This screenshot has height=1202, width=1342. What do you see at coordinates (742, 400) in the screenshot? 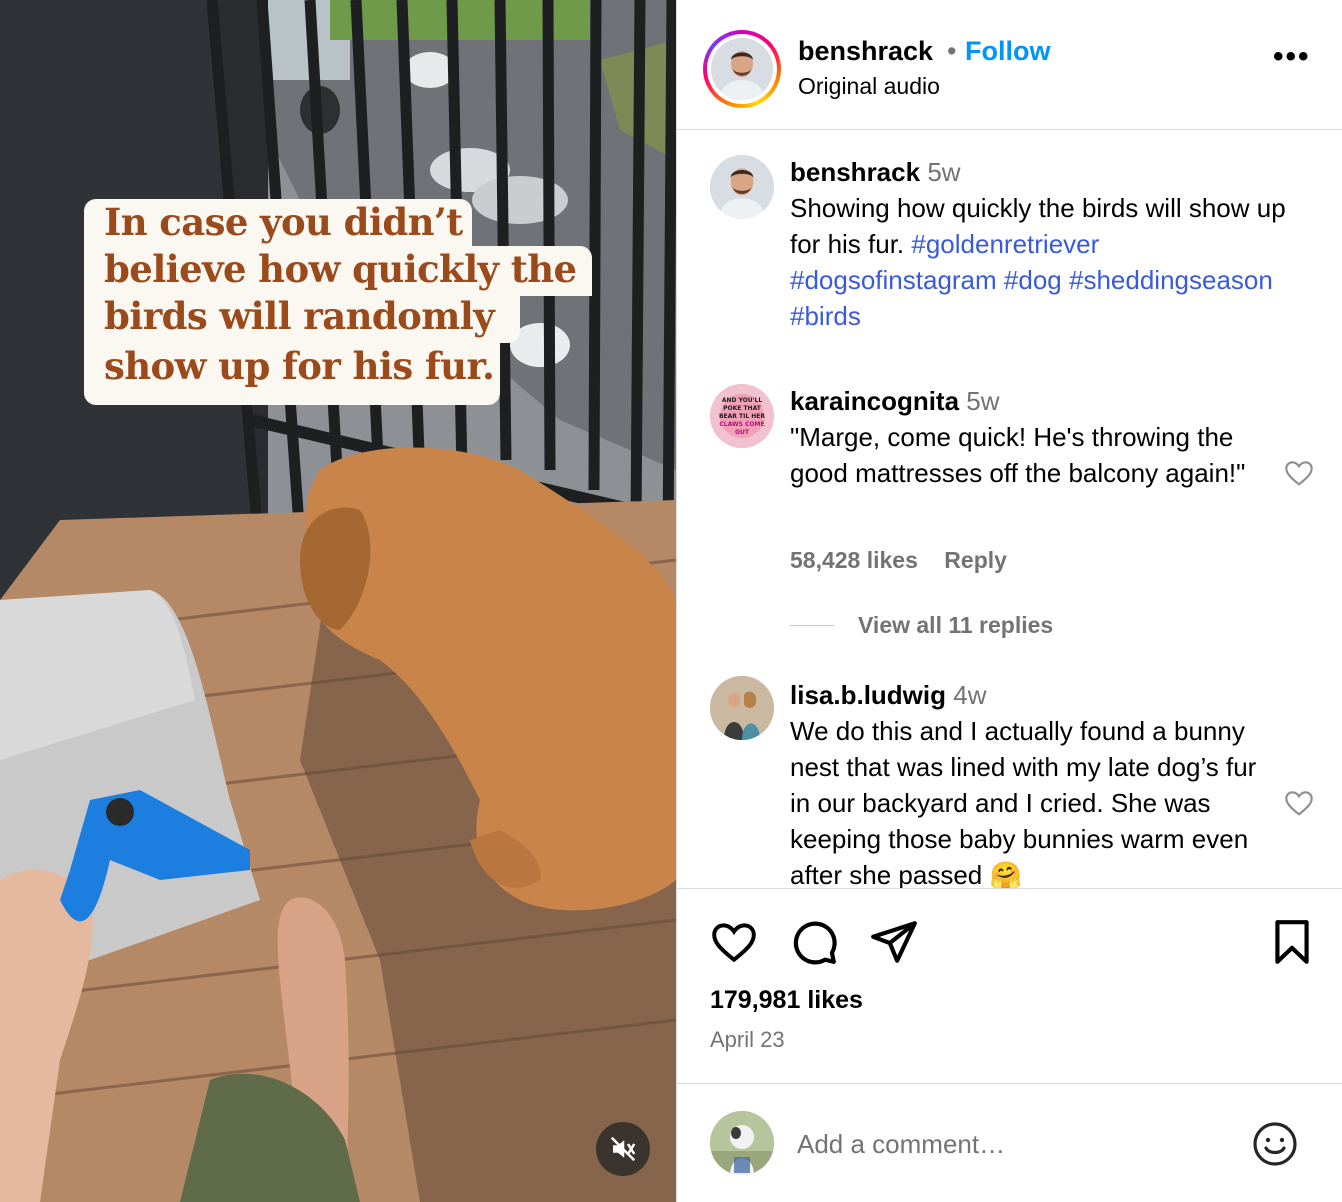
I see `avatar-text: AND YOU'LL` at bounding box center [742, 400].